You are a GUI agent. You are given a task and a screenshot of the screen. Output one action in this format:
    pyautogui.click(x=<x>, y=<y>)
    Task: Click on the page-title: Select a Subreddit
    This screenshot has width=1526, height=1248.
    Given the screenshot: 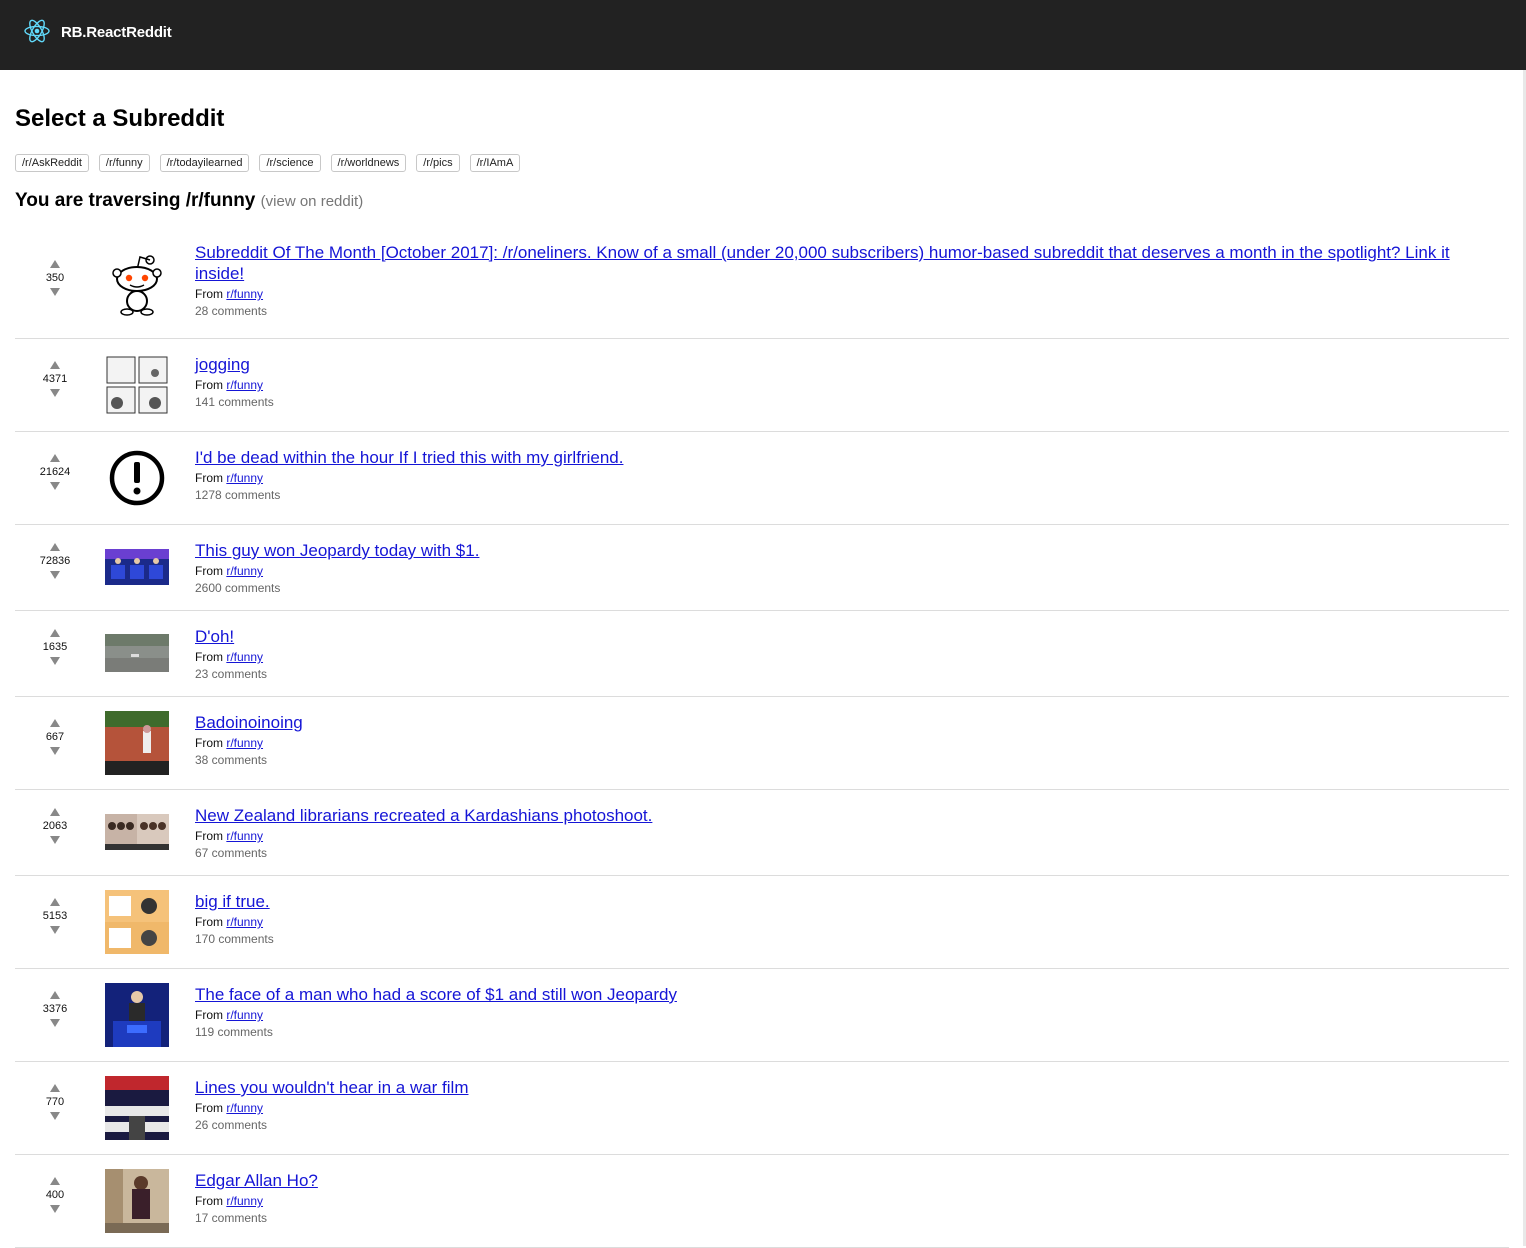 What is the action you would take?
    pyautogui.click(x=120, y=118)
    